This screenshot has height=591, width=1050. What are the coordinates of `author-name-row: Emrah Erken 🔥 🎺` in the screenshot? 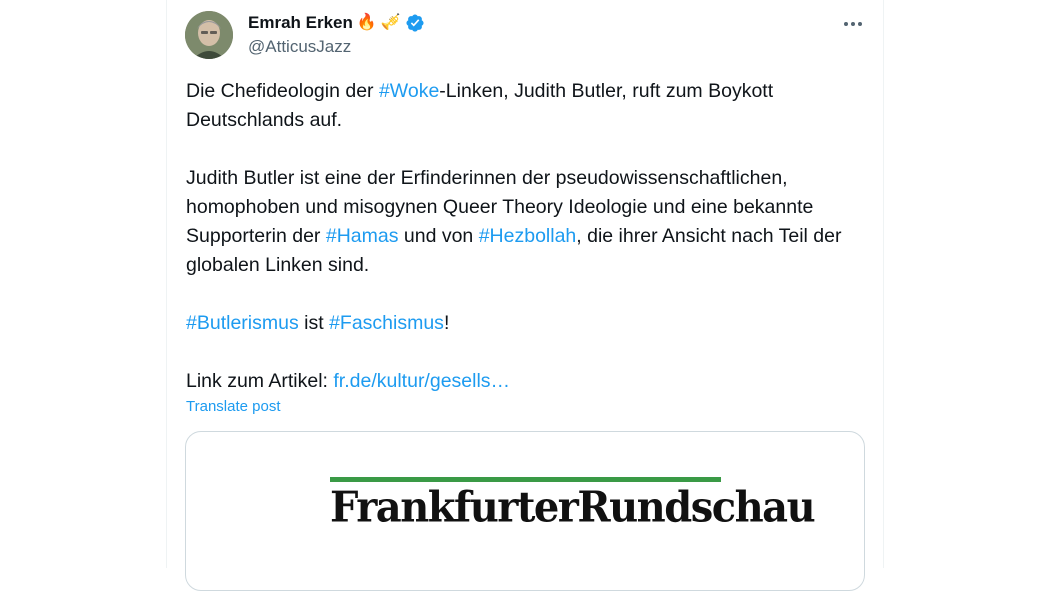 It's located at (336, 23).